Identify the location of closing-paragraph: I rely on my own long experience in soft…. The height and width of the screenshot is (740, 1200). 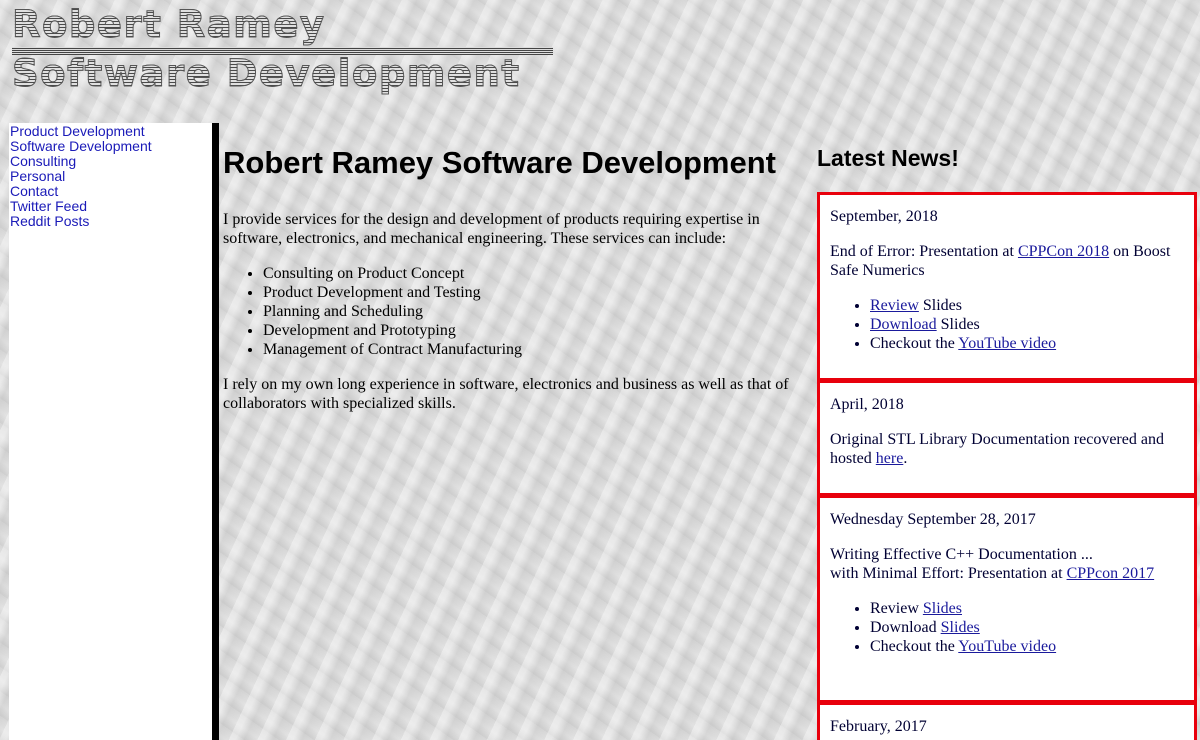
(506, 394).